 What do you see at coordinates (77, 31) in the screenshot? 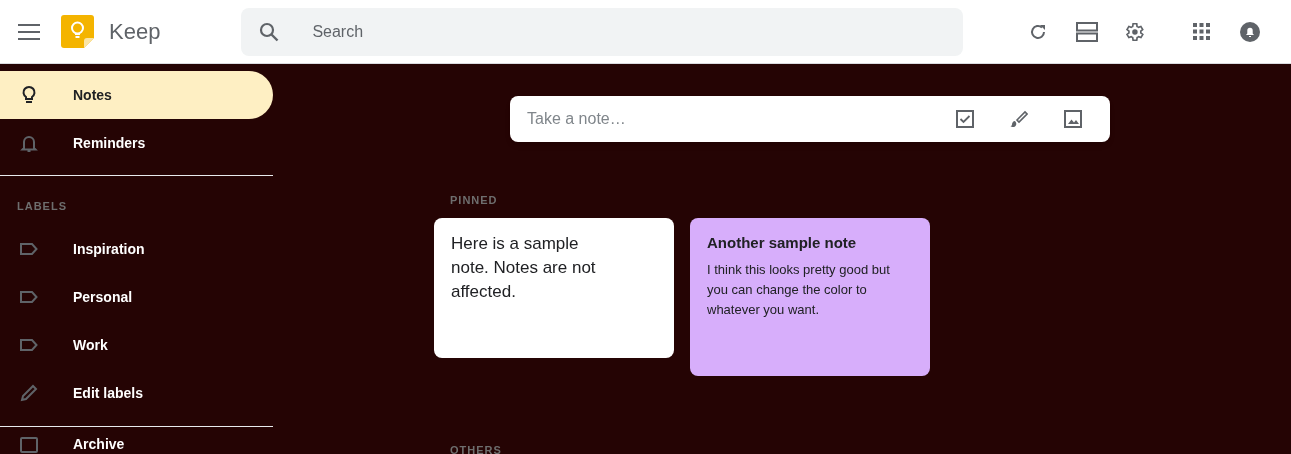
I see `keep-logo-icon` at bounding box center [77, 31].